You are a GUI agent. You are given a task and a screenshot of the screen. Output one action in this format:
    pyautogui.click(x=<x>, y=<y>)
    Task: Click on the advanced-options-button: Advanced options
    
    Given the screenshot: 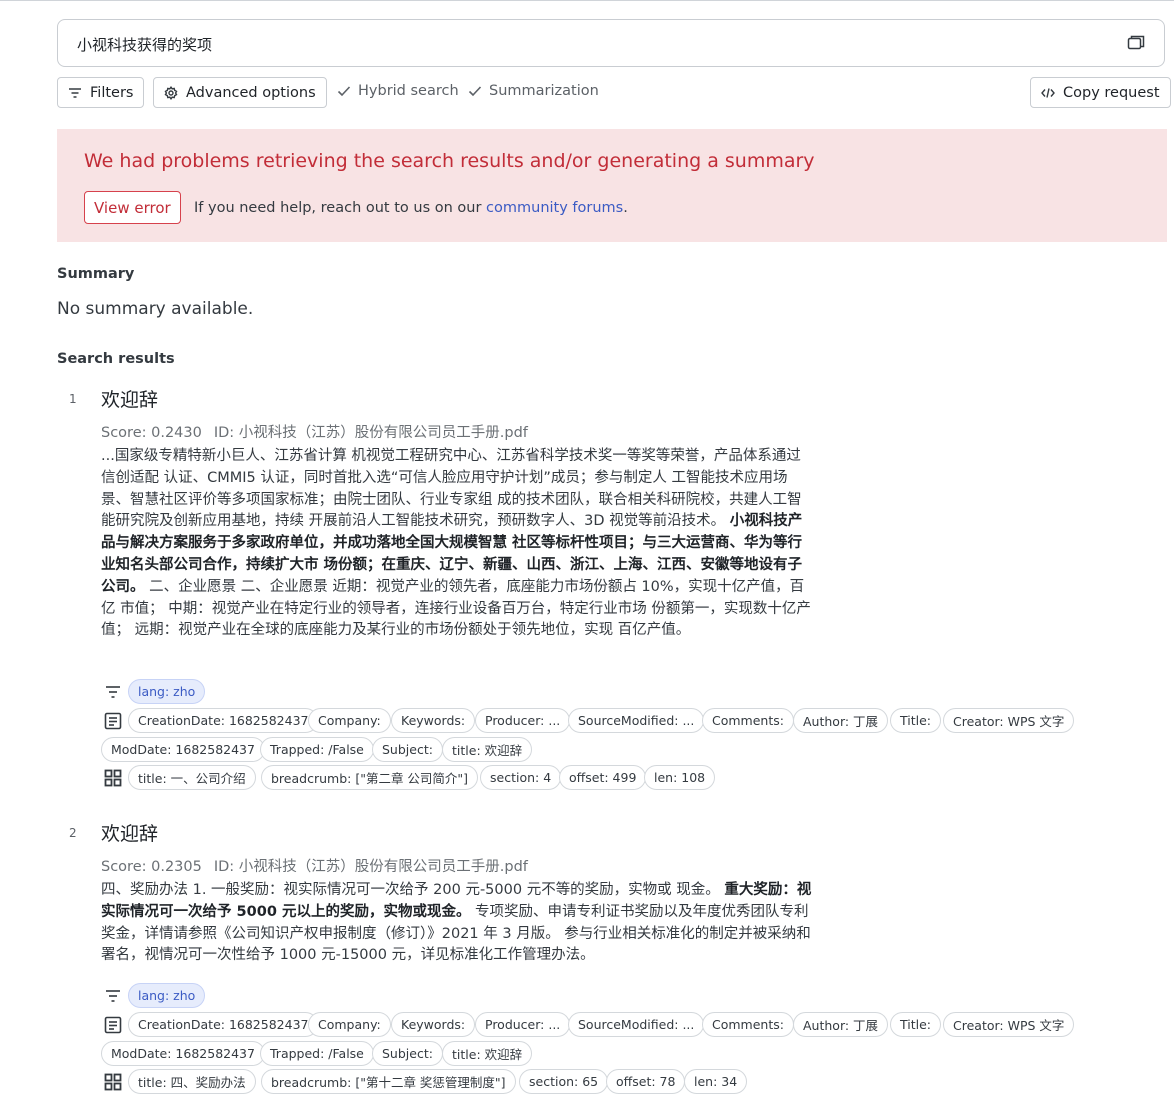 What is the action you would take?
    pyautogui.click(x=240, y=92)
    